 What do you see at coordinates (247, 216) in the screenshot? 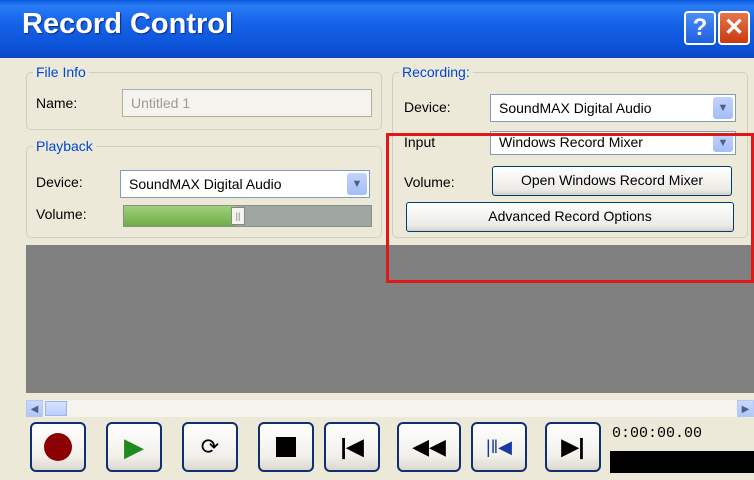
I see `playback-volume-slider: ||` at bounding box center [247, 216].